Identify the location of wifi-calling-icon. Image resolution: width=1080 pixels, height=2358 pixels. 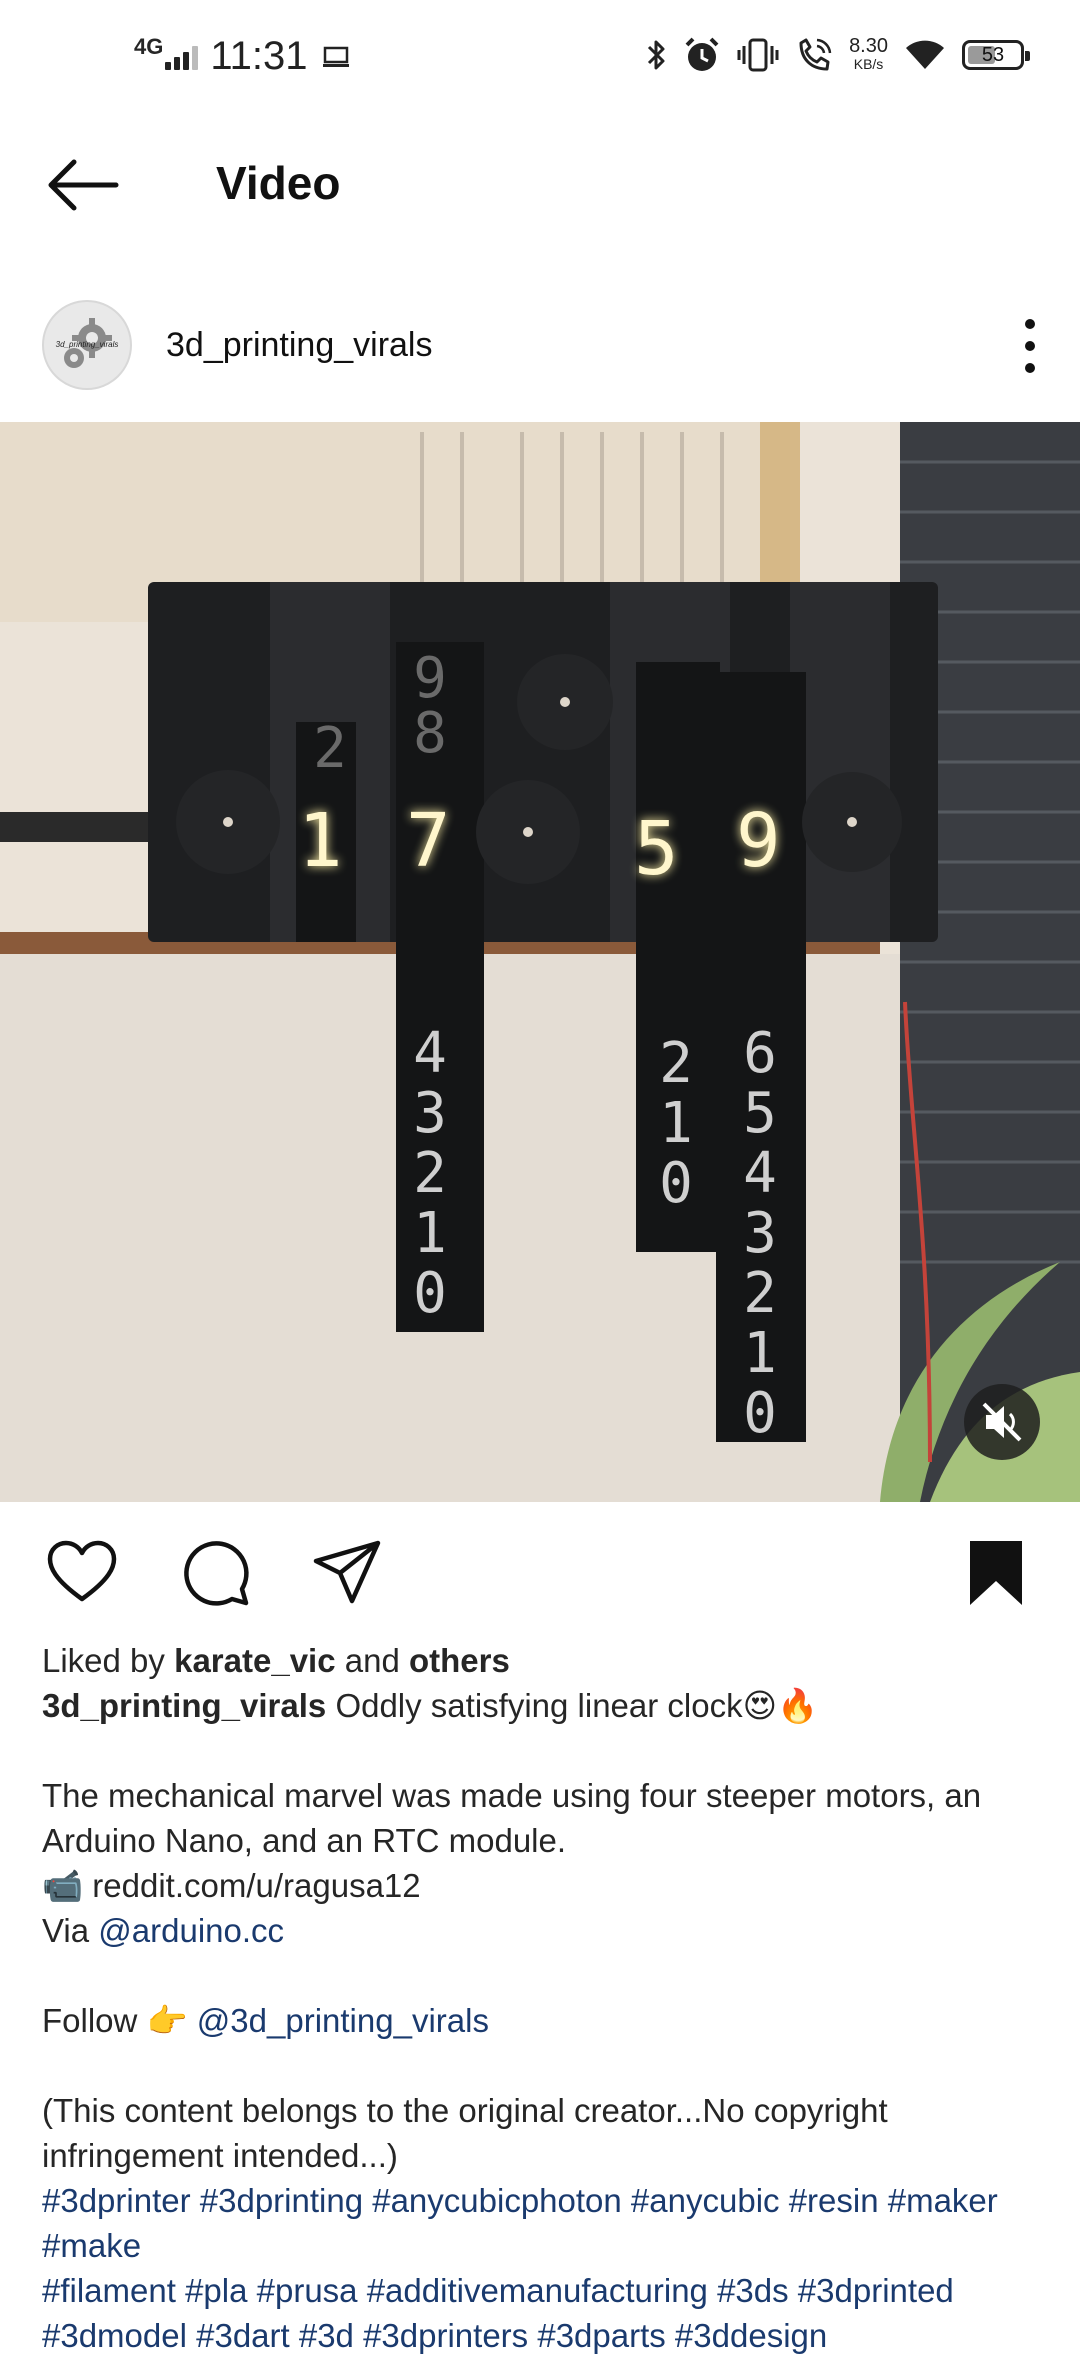
(815, 54).